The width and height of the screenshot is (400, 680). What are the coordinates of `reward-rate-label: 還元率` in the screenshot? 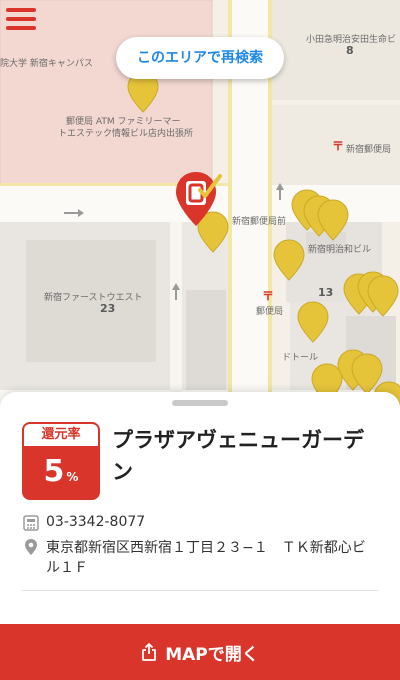 It's located at (61, 435).